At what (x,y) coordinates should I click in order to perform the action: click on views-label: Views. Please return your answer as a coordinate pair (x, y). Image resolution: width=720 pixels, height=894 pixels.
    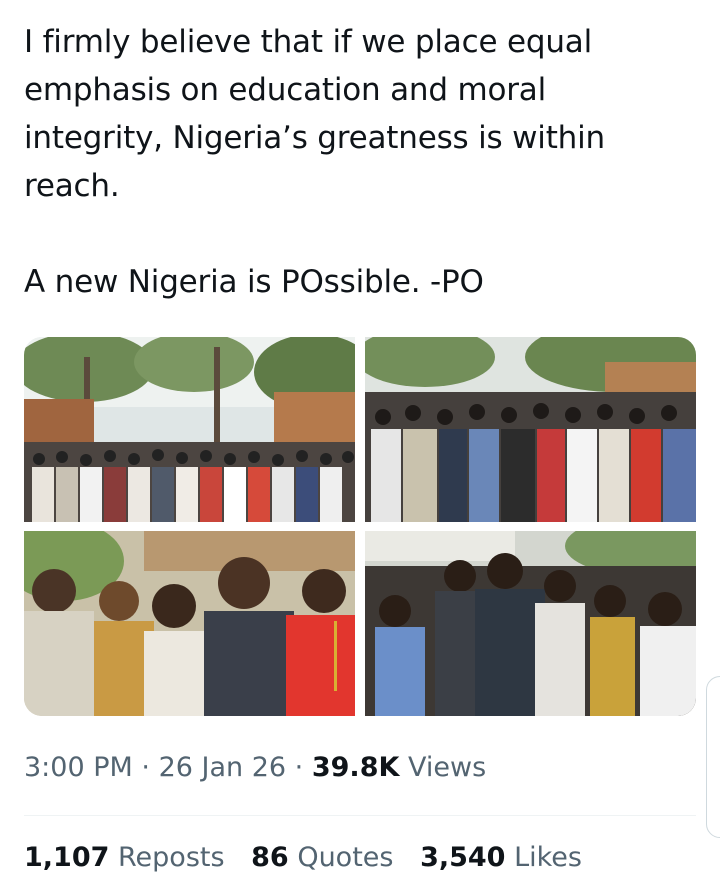
    Looking at the image, I should click on (447, 767).